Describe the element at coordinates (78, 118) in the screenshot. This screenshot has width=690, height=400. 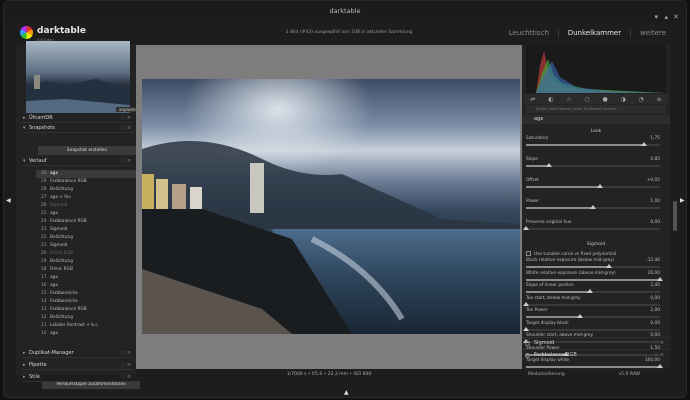
I see `module-hdr: ▸ ÜfcantDR ◌ ≡` at that location.